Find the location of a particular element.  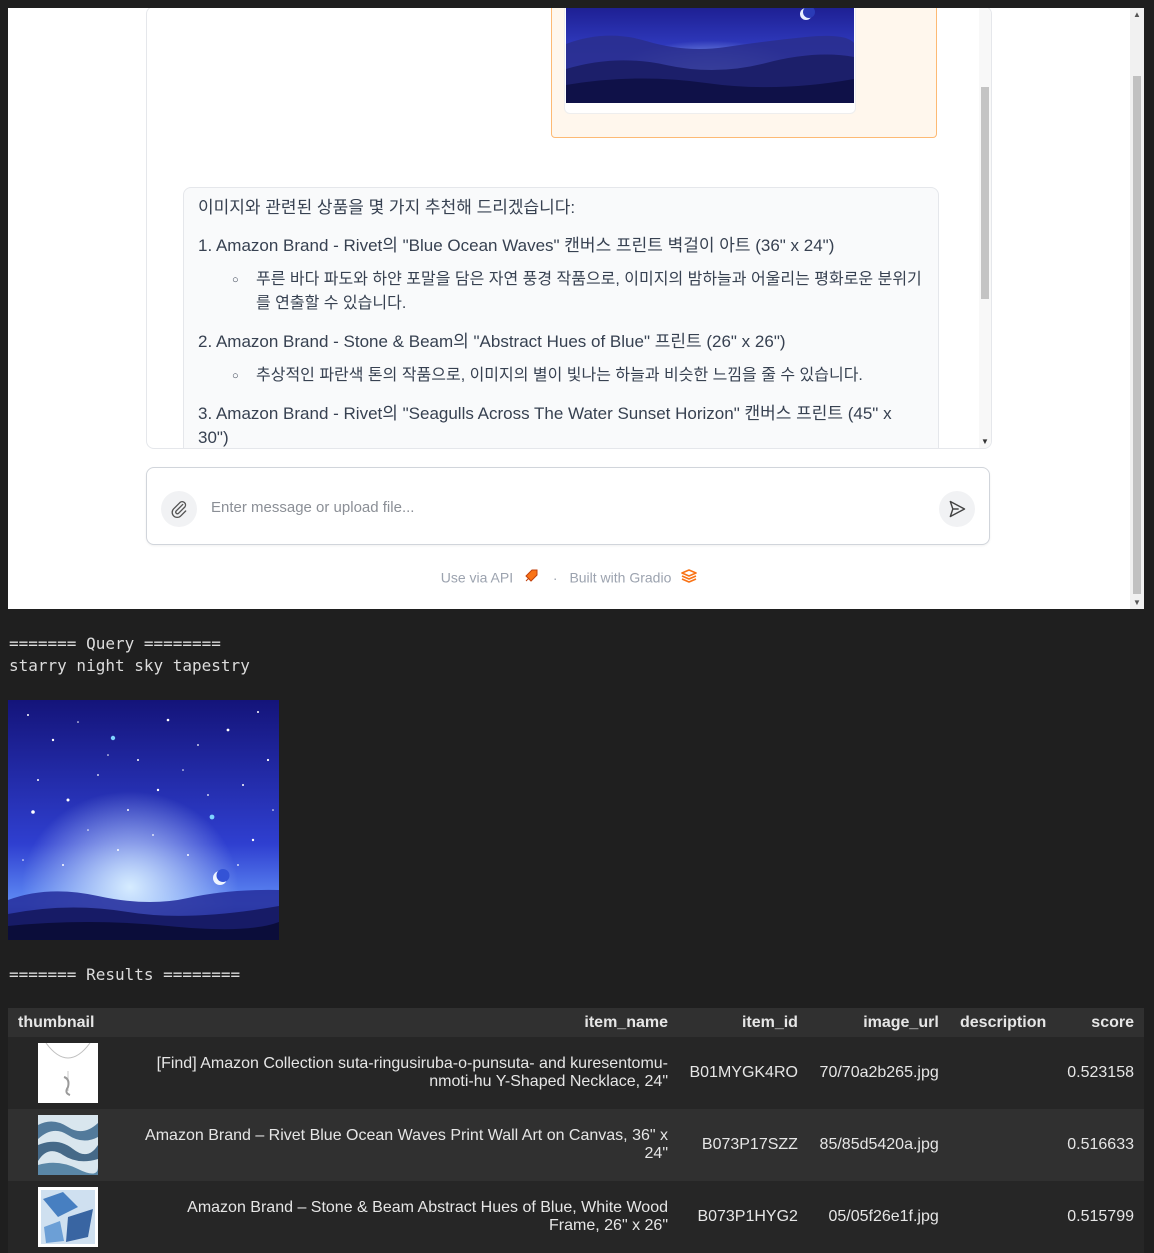

gradio-footer: Use via API · Built with Gradio is located at coordinates (569, 577).